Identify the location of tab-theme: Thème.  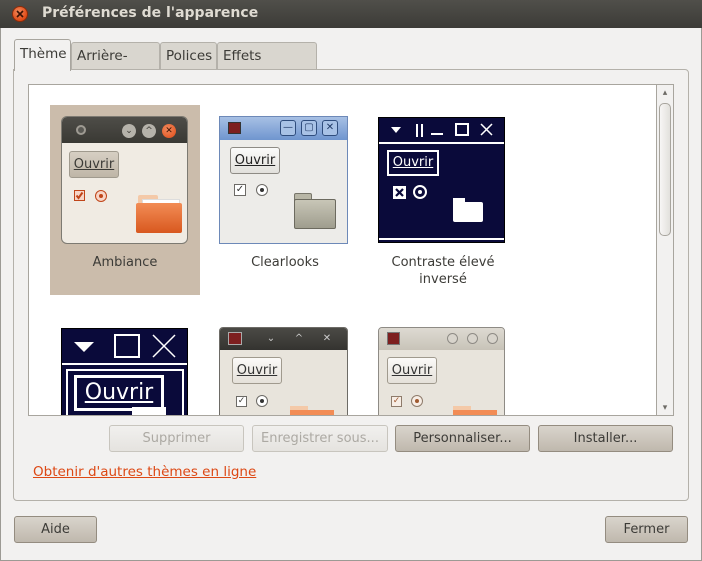
(42, 55).